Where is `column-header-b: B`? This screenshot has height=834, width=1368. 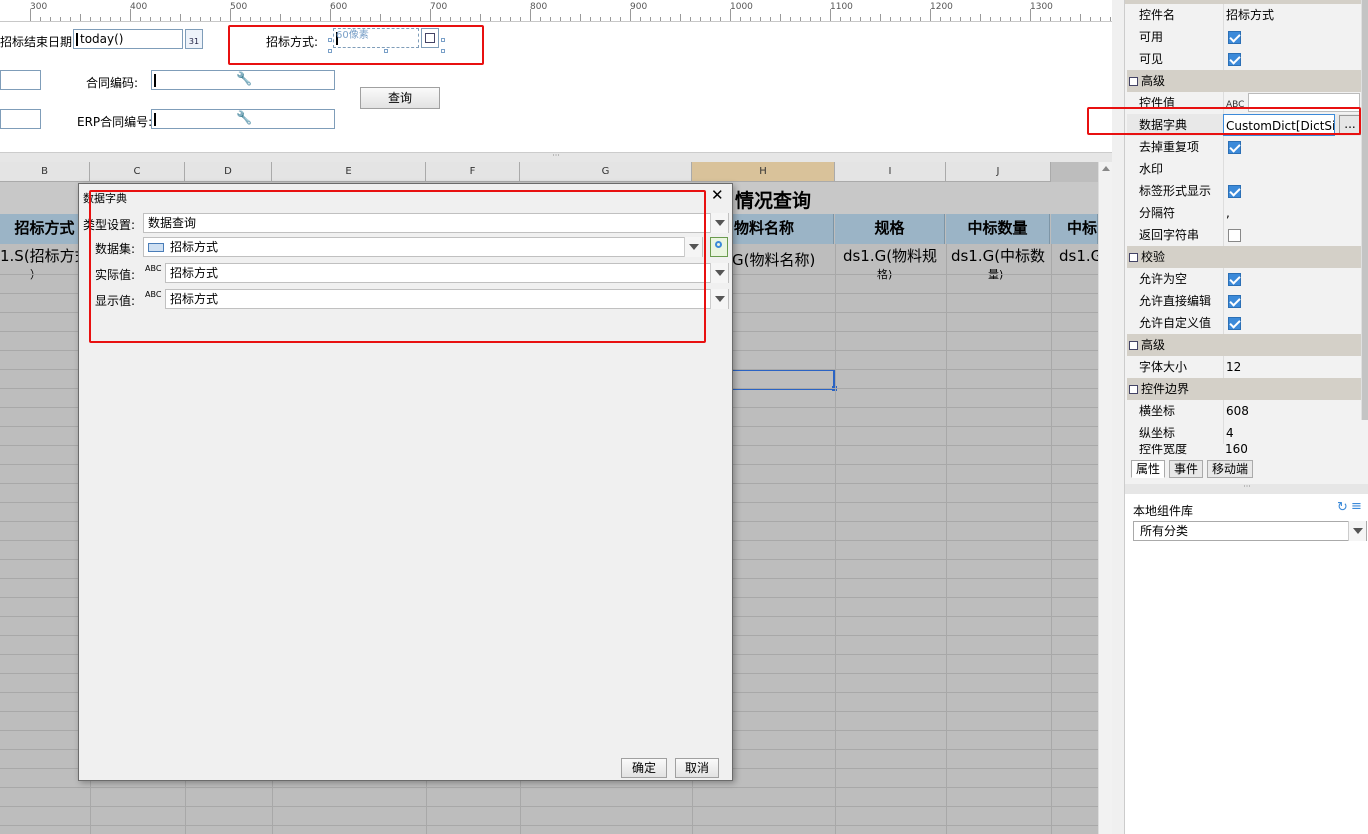 column-header-b: B is located at coordinates (45, 172).